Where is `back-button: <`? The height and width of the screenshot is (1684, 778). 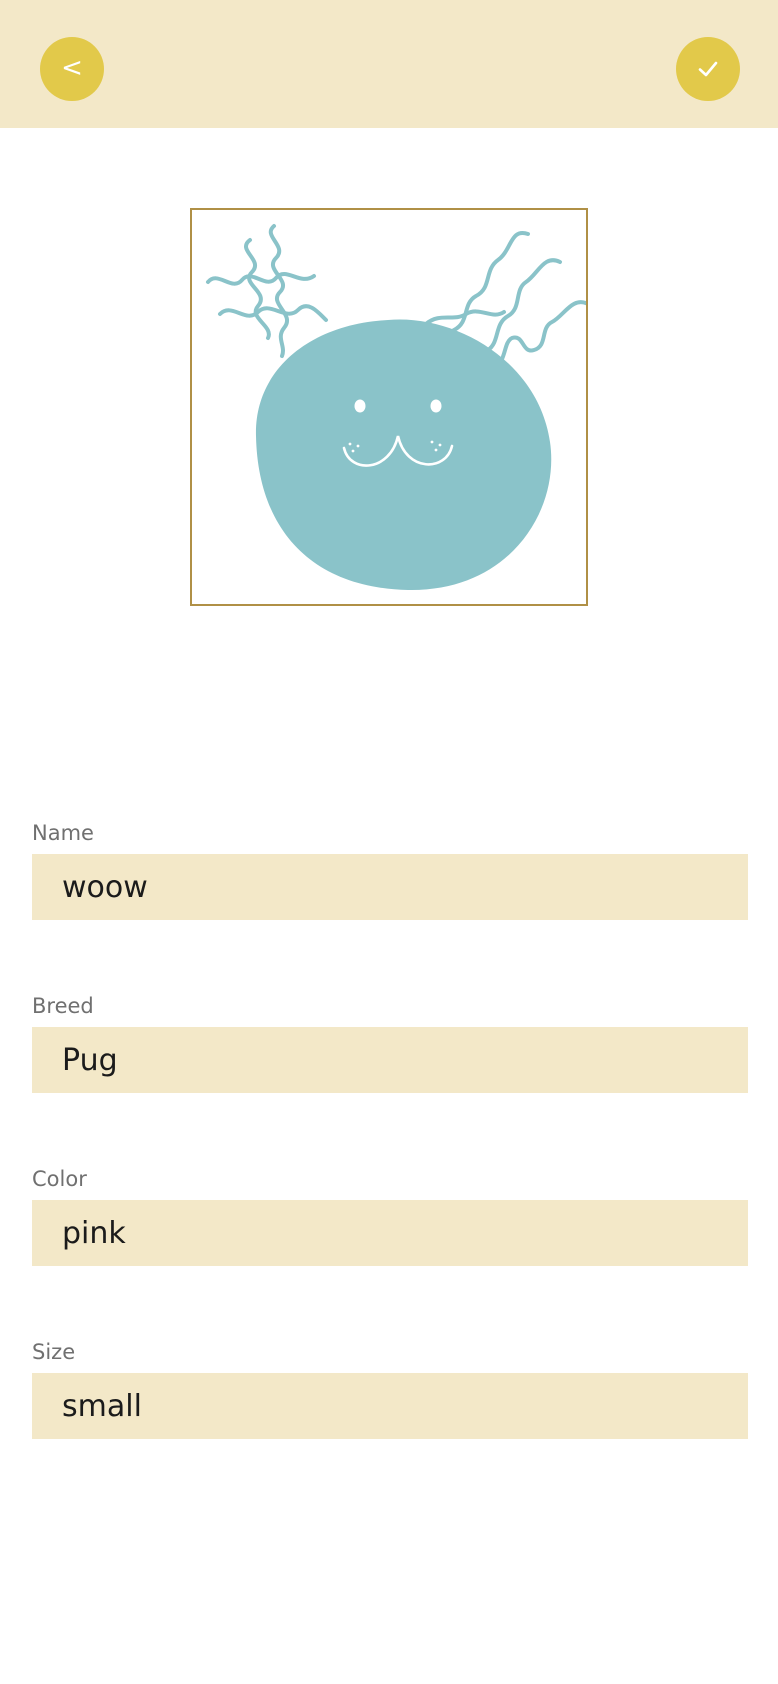
back-button: < is located at coordinates (72, 69).